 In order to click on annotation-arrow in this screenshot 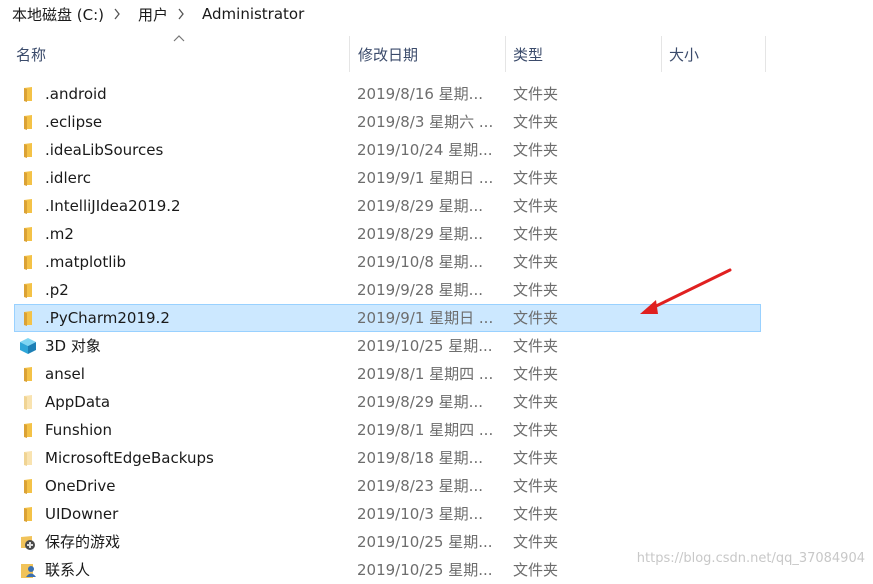, I will do `click(686, 291)`.